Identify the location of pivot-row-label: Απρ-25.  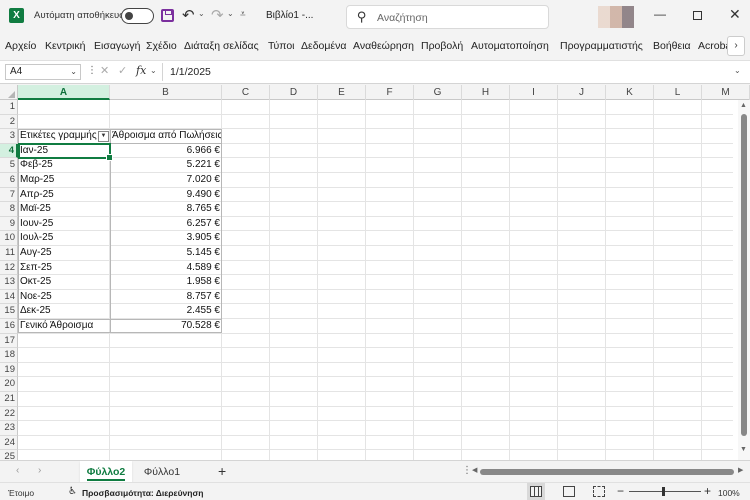
(64, 195).